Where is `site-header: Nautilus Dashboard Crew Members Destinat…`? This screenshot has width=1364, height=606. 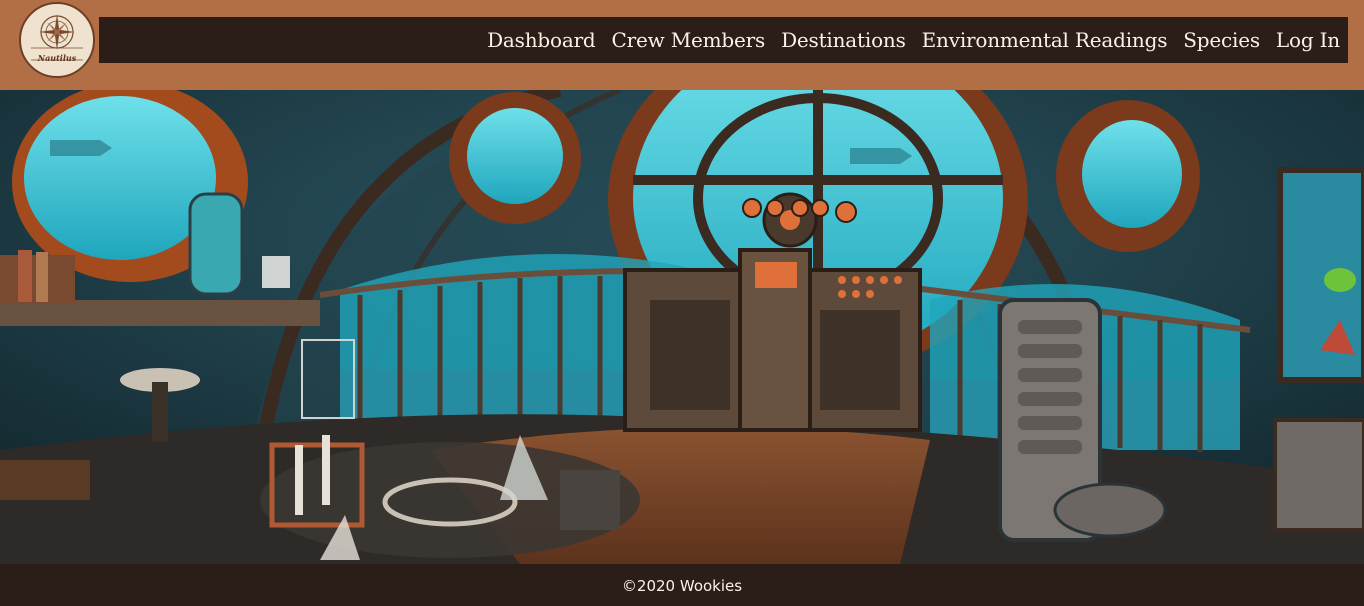 site-header: Nautilus Dashboard Crew Members Destinat… is located at coordinates (682, 45).